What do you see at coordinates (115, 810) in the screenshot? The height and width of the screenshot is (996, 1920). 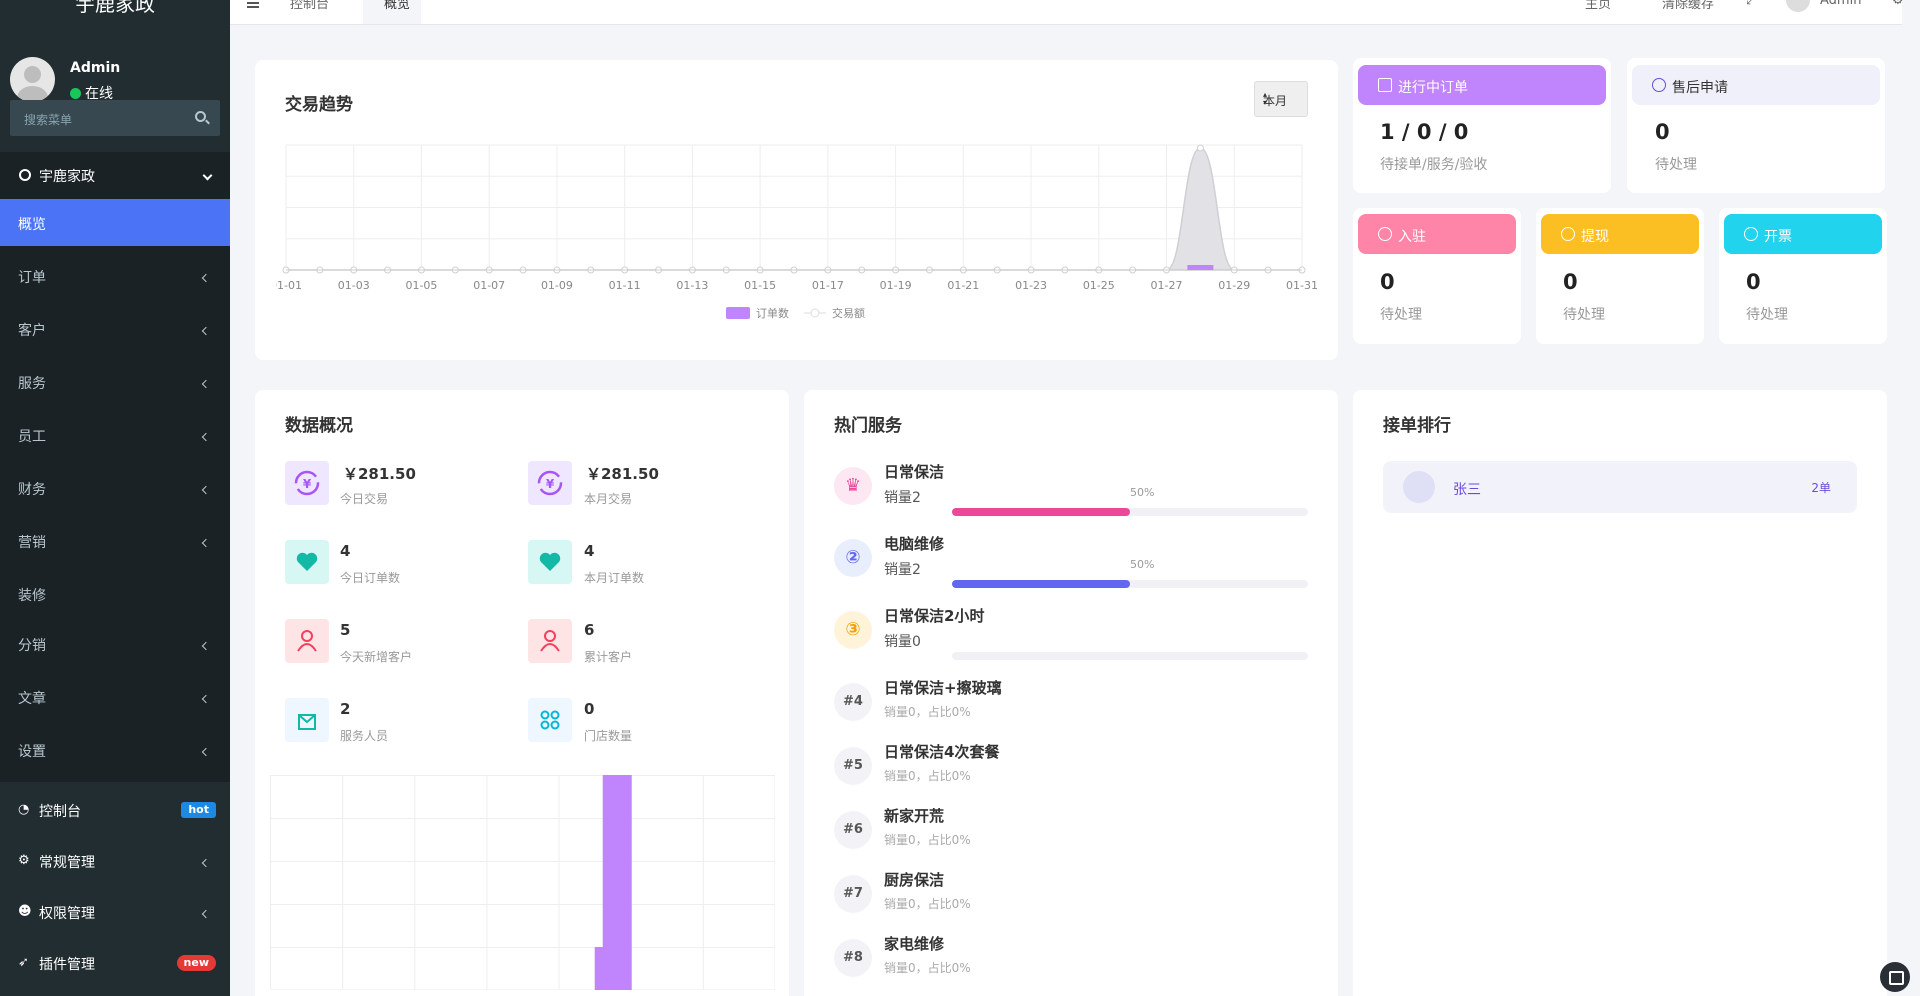 I see `sidebar-item-dashboard: ◔ 控制台 hot` at bounding box center [115, 810].